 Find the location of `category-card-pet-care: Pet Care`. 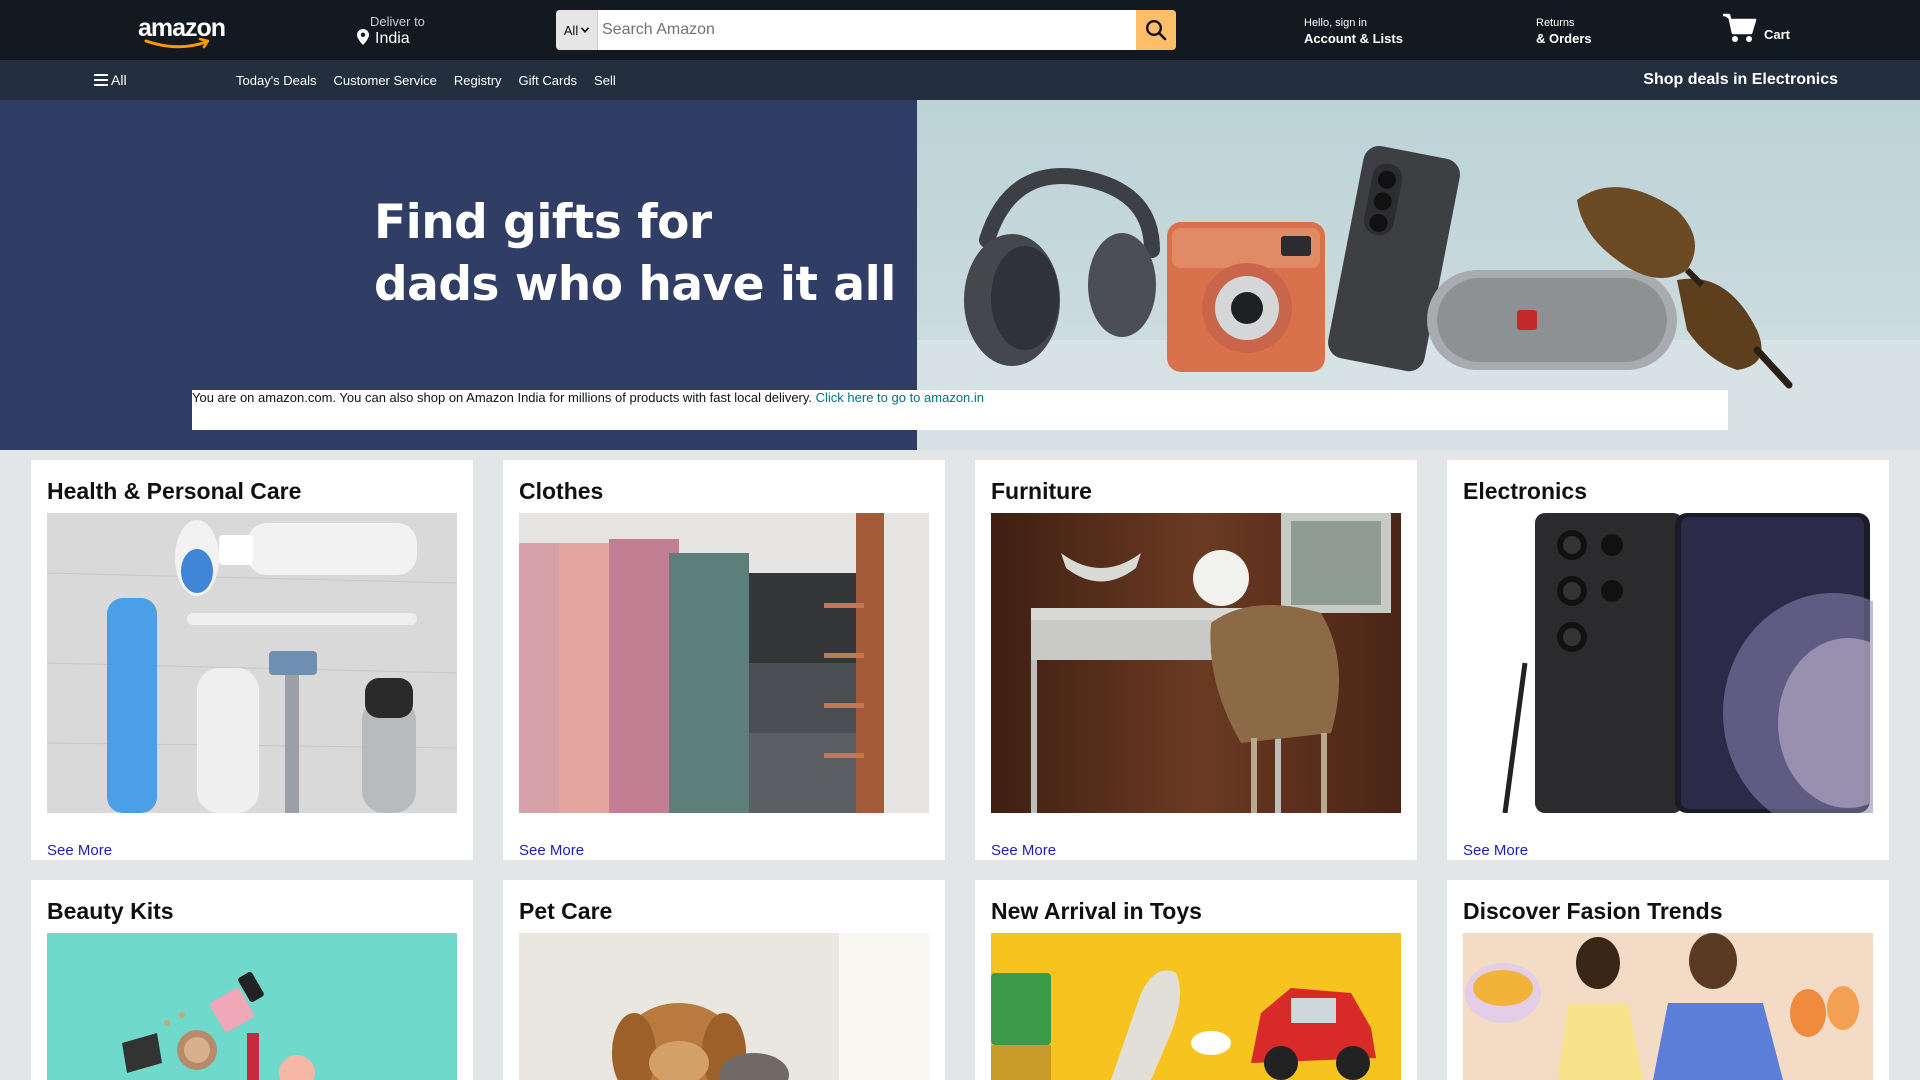

category-card-pet-care: Pet Care is located at coordinates (724, 980).